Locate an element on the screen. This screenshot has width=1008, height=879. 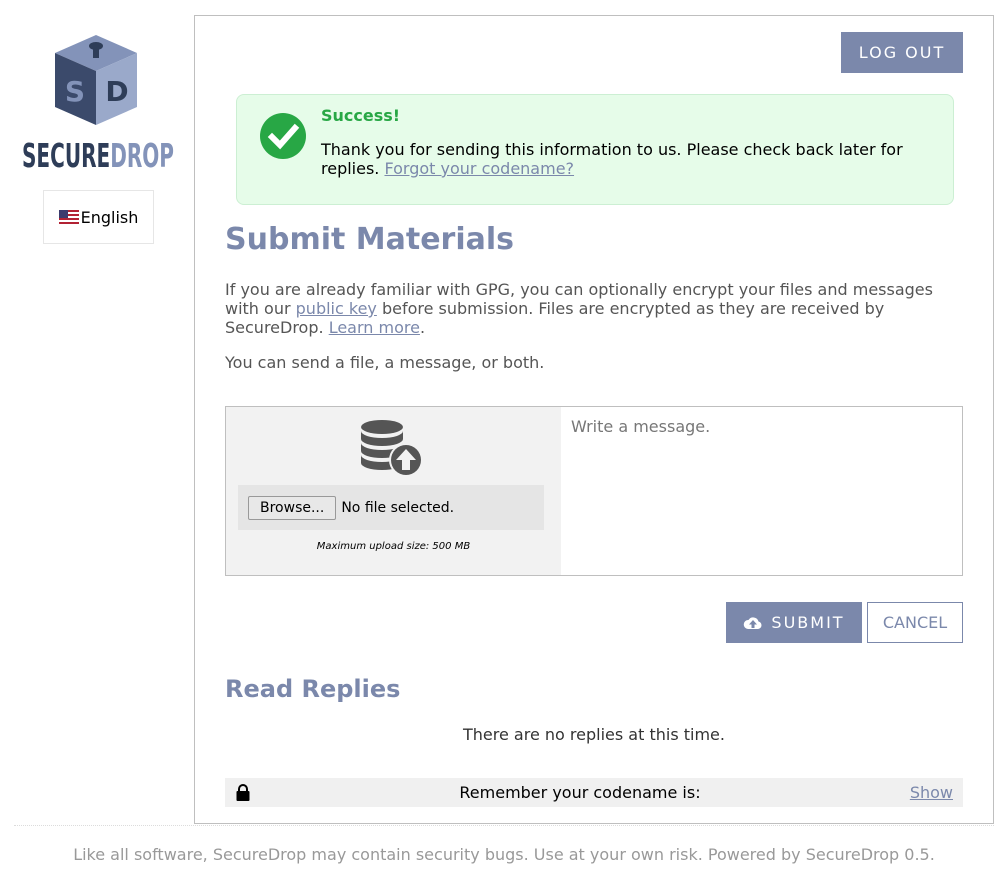
codename-reminder: Remember your codename is: Show is located at coordinates (594, 792).